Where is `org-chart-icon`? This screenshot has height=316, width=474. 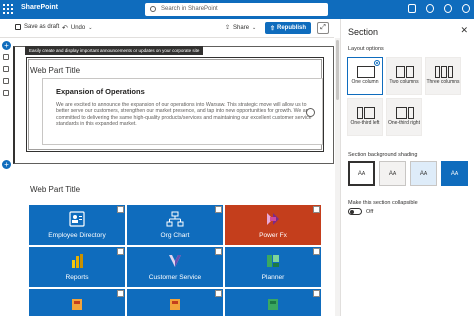
org-chart-icon is located at coordinates (175, 219).